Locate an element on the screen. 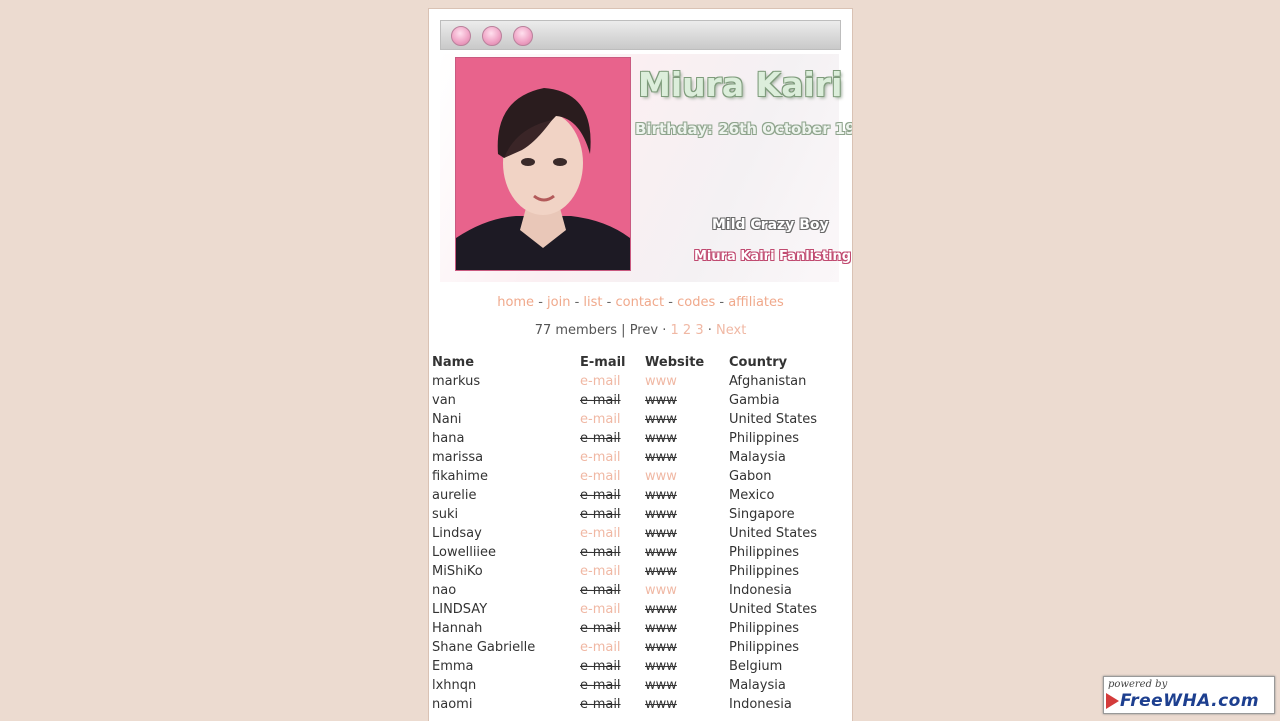 The width and height of the screenshot is (1280, 721). member-name: nao is located at coordinates (444, 590).